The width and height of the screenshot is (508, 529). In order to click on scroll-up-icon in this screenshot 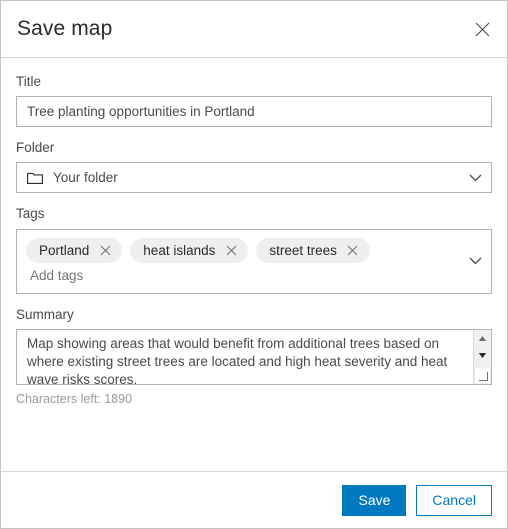, I will do `click(482, 338)`.